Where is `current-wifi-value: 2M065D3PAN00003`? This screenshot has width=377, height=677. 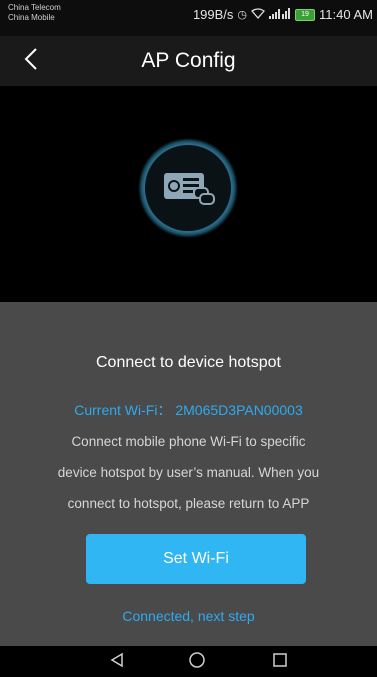
current-wifi-value: 2M065D3PAN00003 is located at coordinates (239, 410).